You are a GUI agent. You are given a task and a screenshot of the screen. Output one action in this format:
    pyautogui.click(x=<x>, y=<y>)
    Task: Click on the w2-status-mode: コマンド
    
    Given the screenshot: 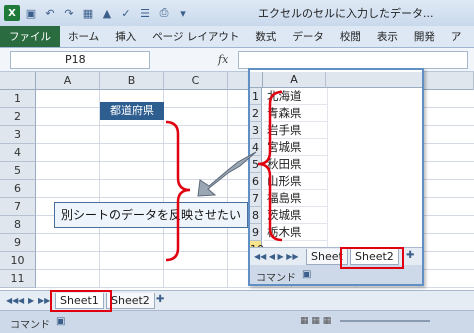 What is the action you would take?
    pyautogui.click(x=276, y=278)
    